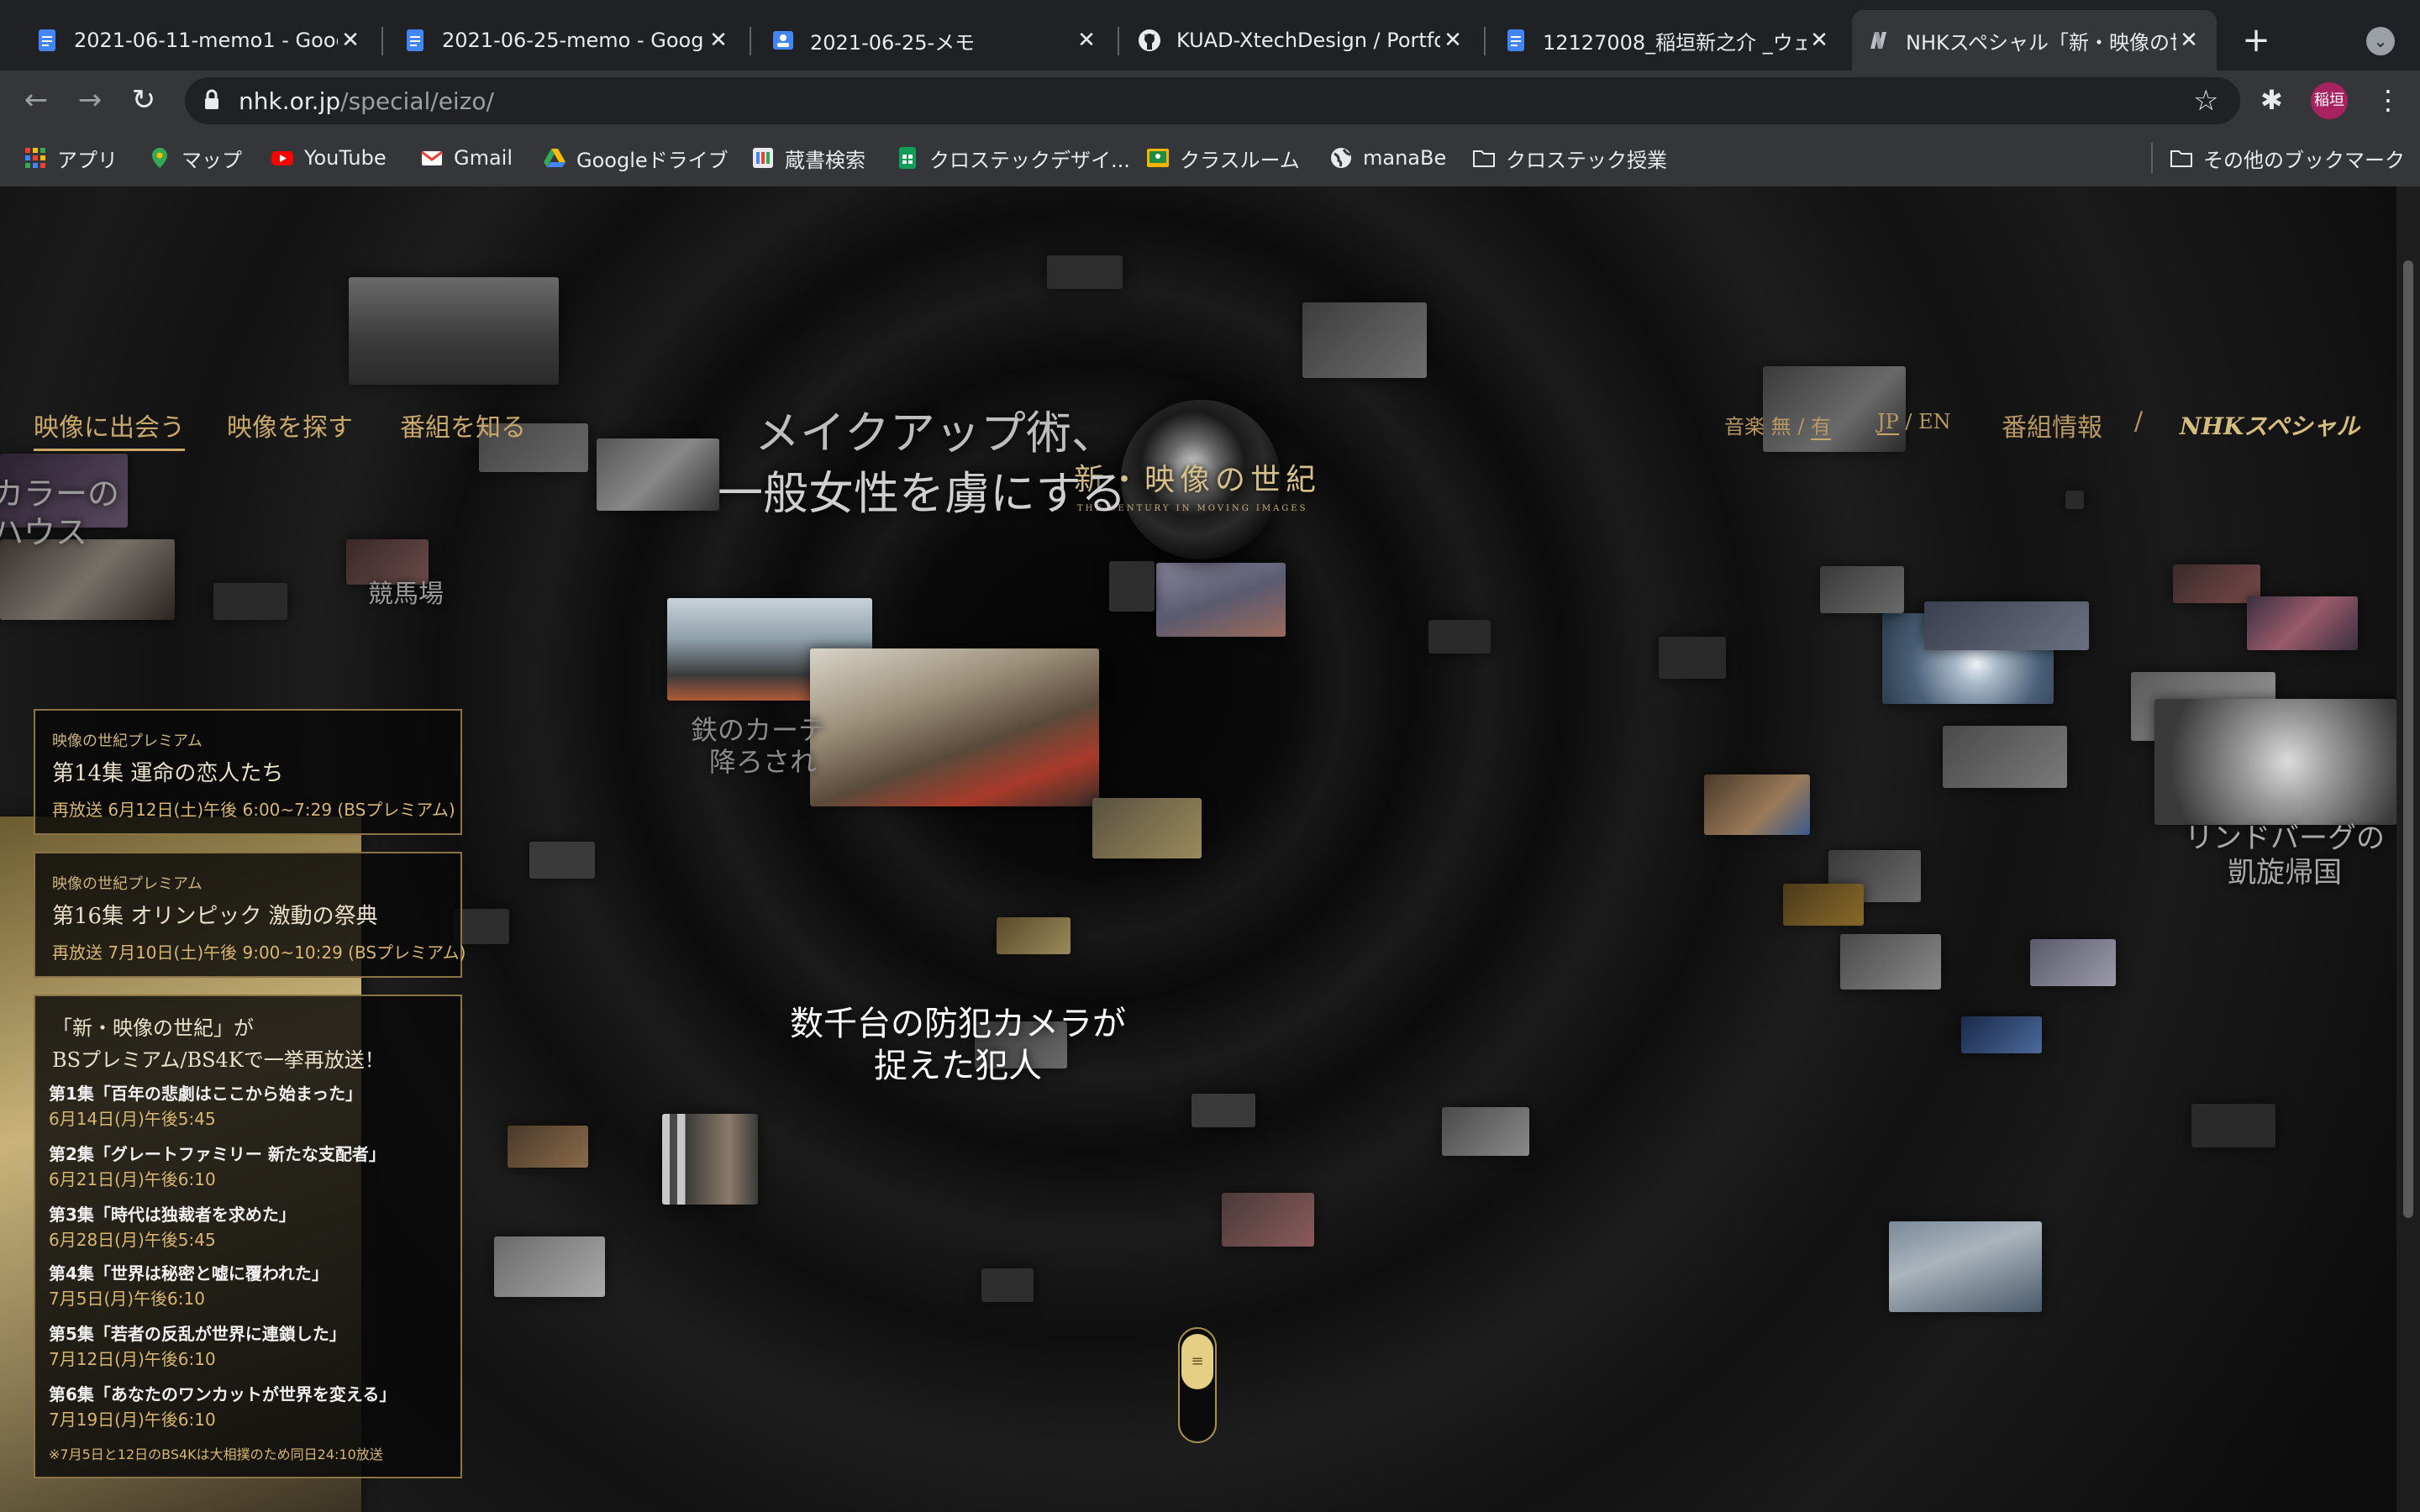  Describe the element at coordinates (923, 494) in the screenshot. I see `floating-caption-makeup-2: 一般女性を虜にする` at that location.